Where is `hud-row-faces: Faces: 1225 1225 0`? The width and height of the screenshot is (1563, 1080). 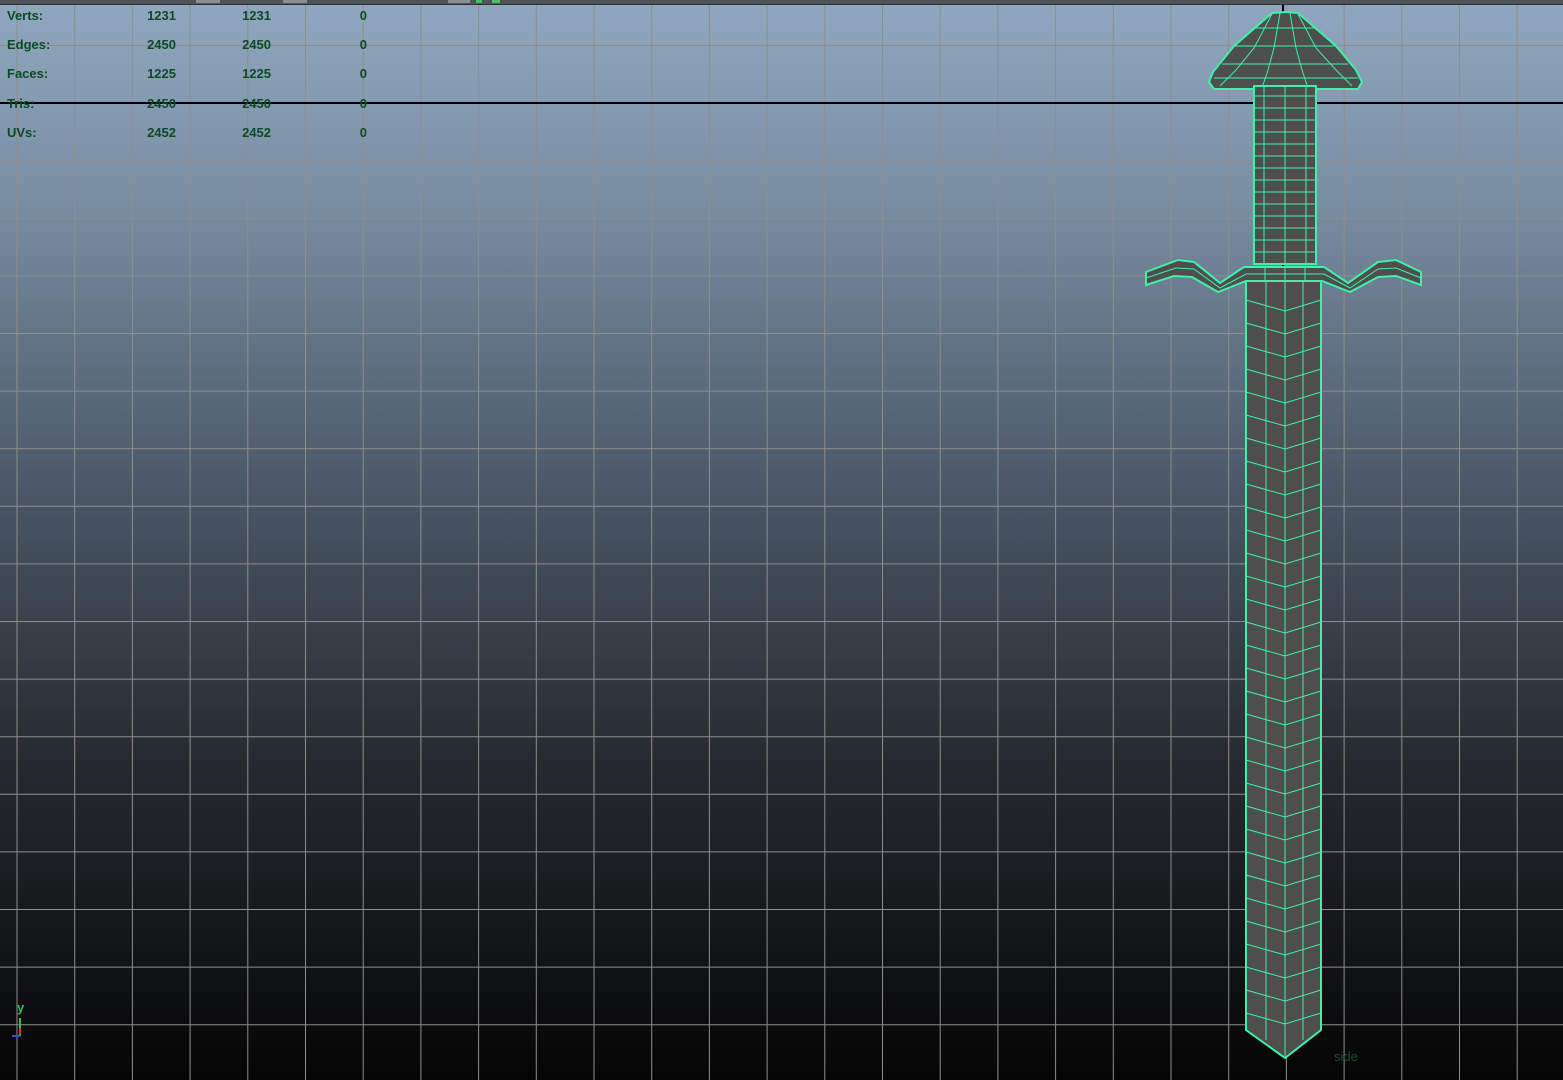
hud-row-faces: Faces: 1225 1225 0 is located at coordinates (200, 74).